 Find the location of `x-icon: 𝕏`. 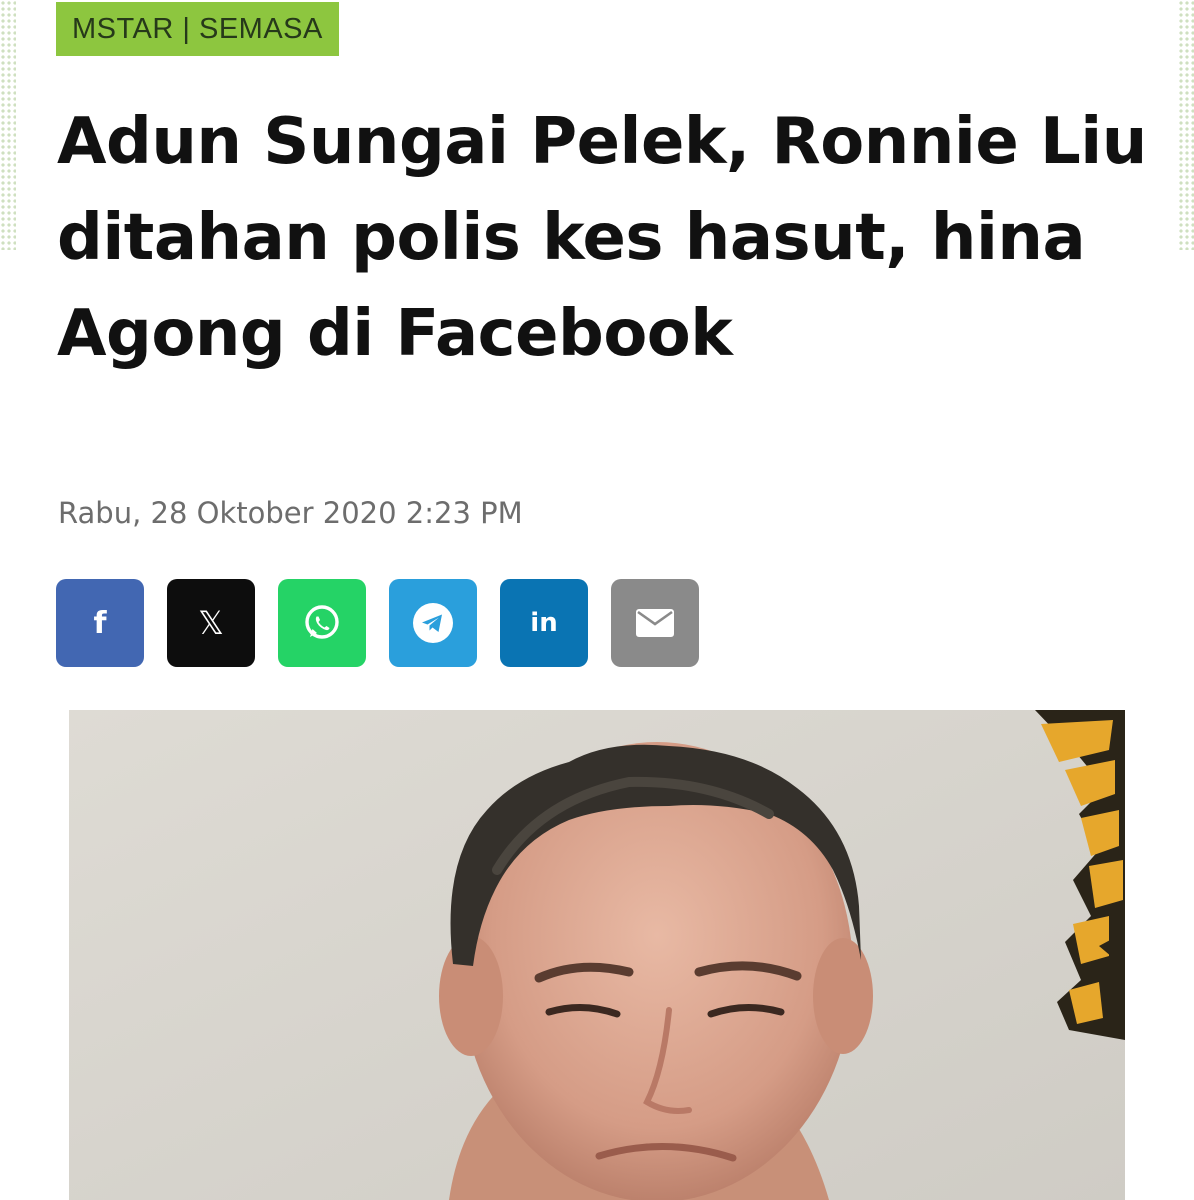

x-icon: 𝕏 is located at coordinates (211, 623).